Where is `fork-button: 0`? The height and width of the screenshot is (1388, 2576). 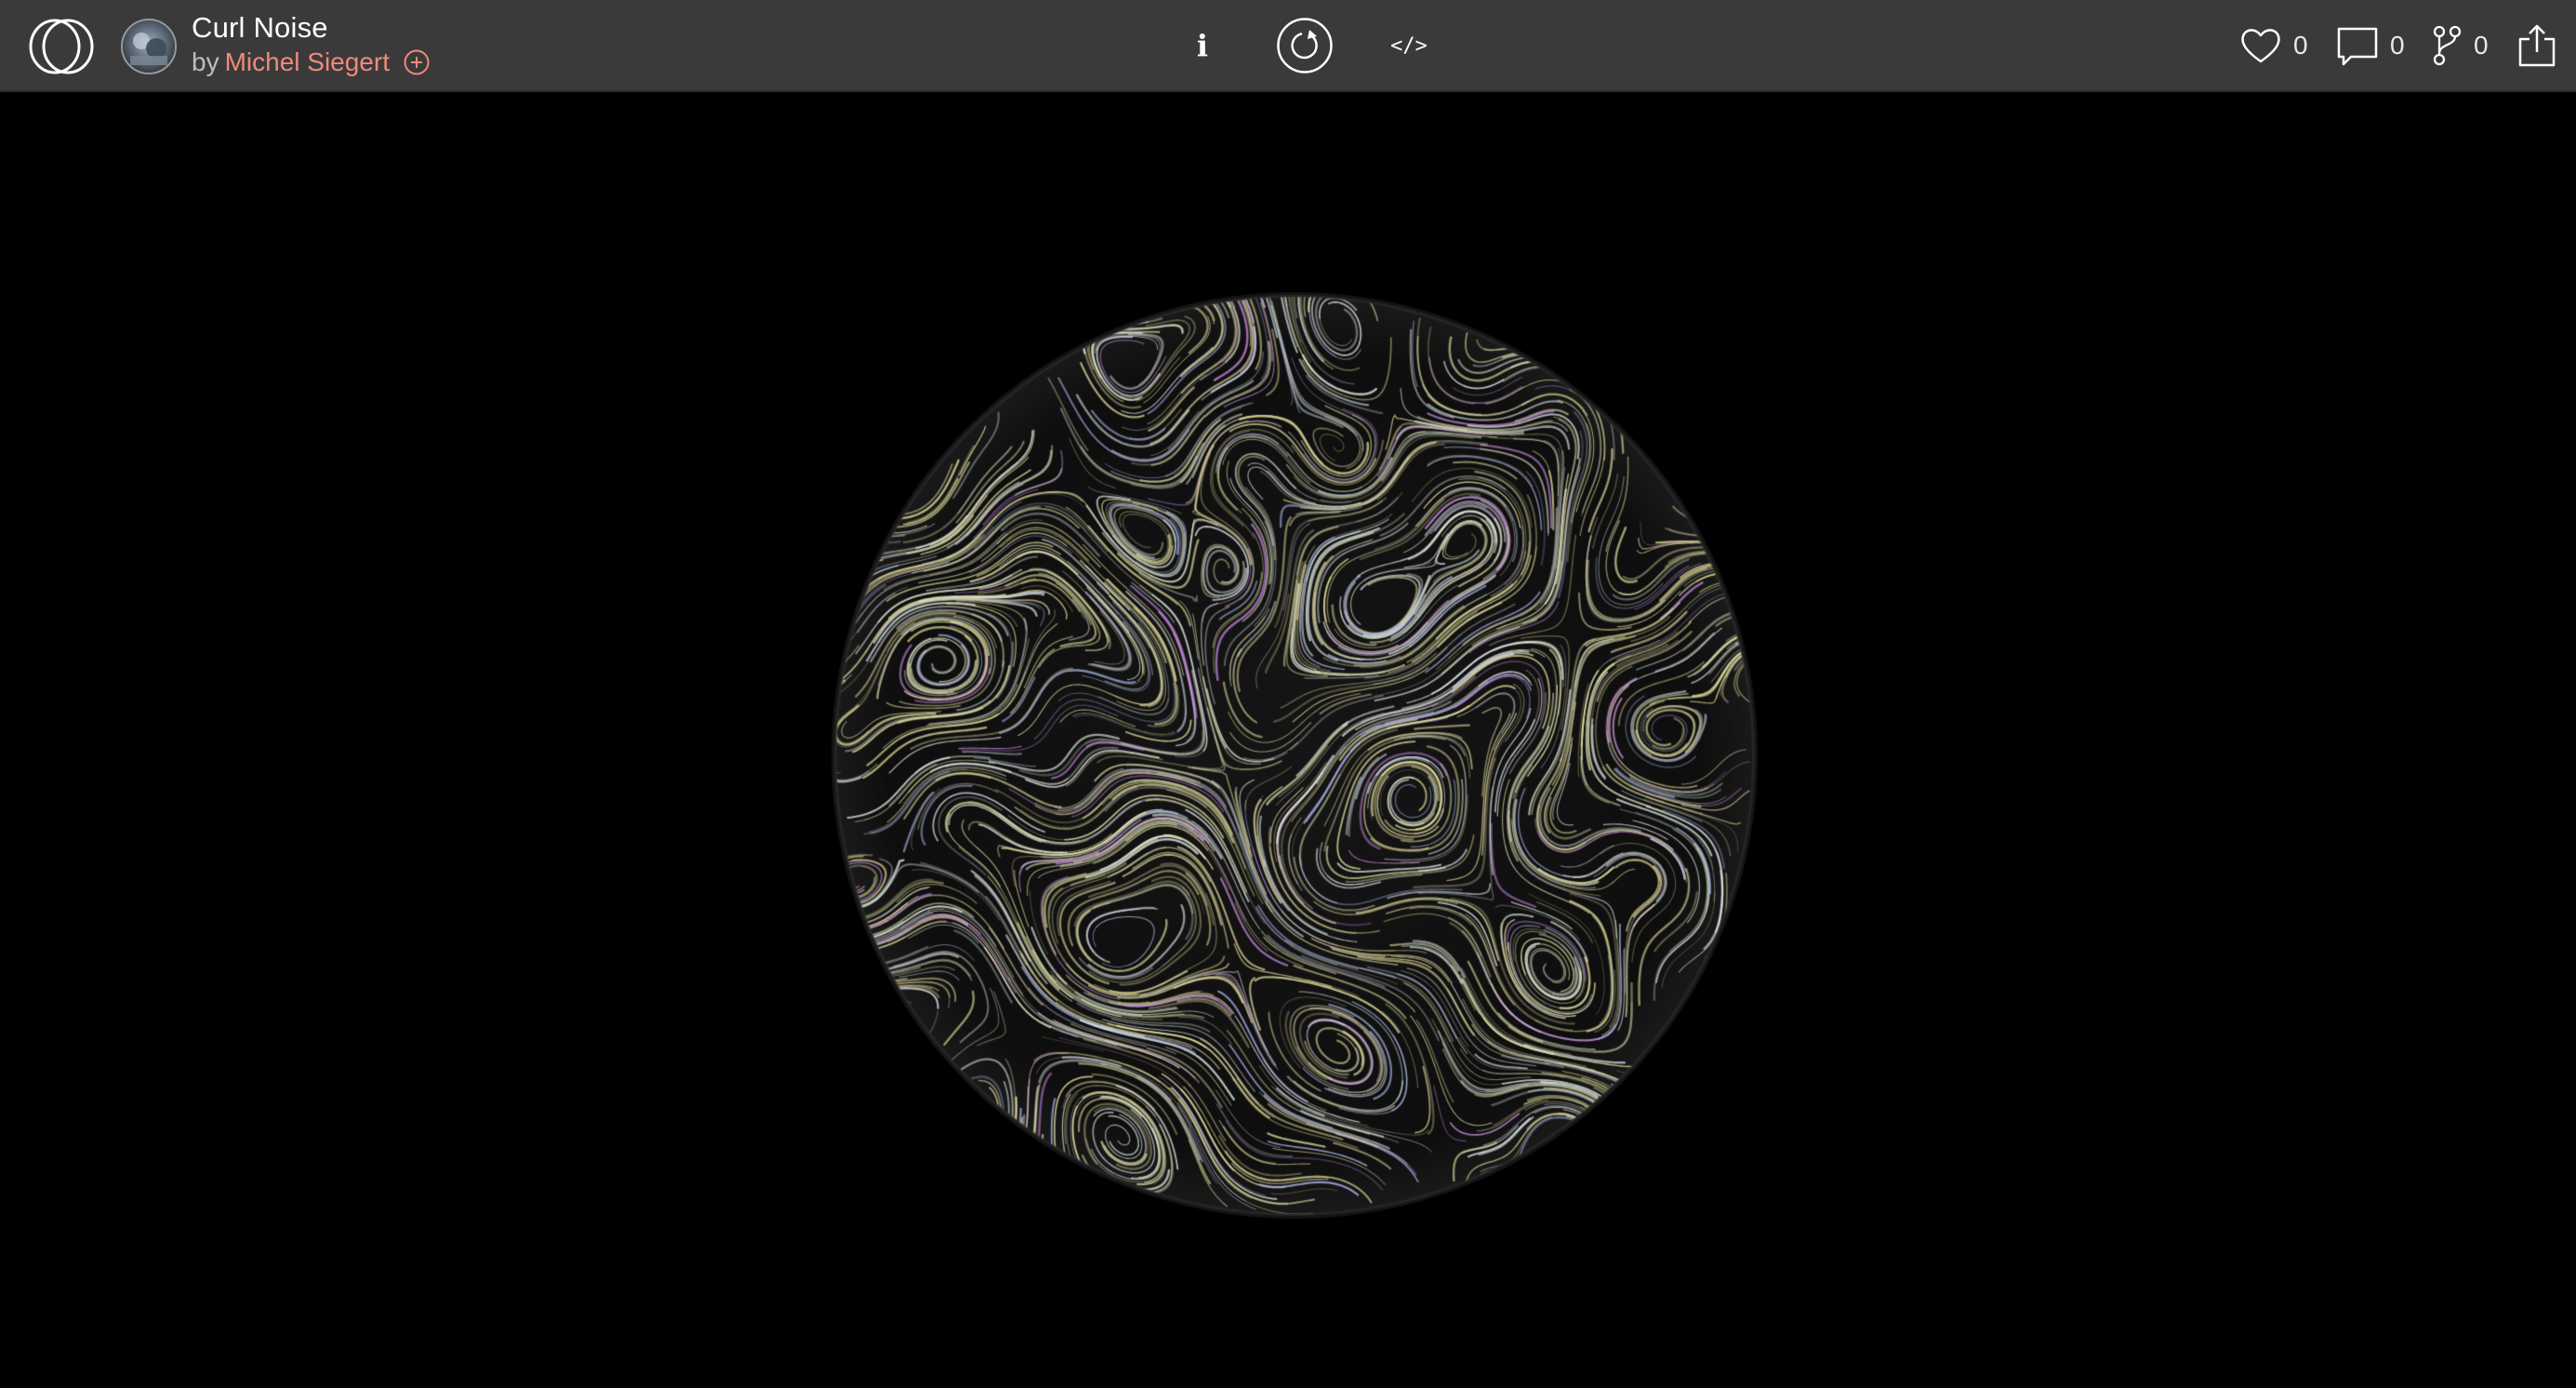 fork-button: 0 is located at coordinates (2460, 45).